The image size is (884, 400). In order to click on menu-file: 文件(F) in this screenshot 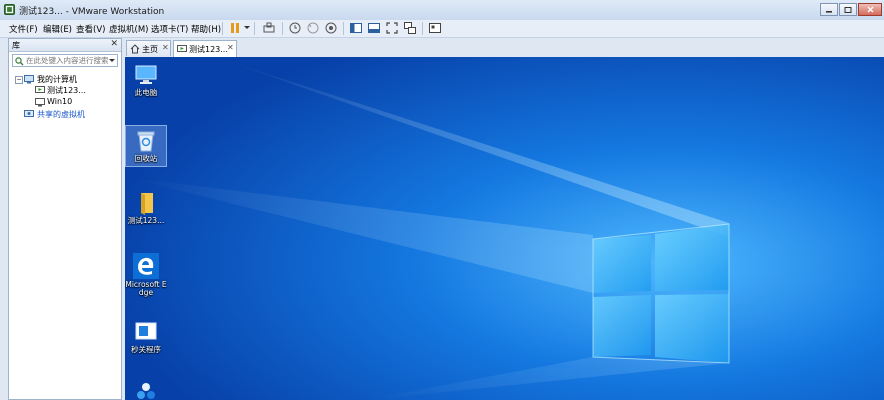, I will do `click(23, 29)`.